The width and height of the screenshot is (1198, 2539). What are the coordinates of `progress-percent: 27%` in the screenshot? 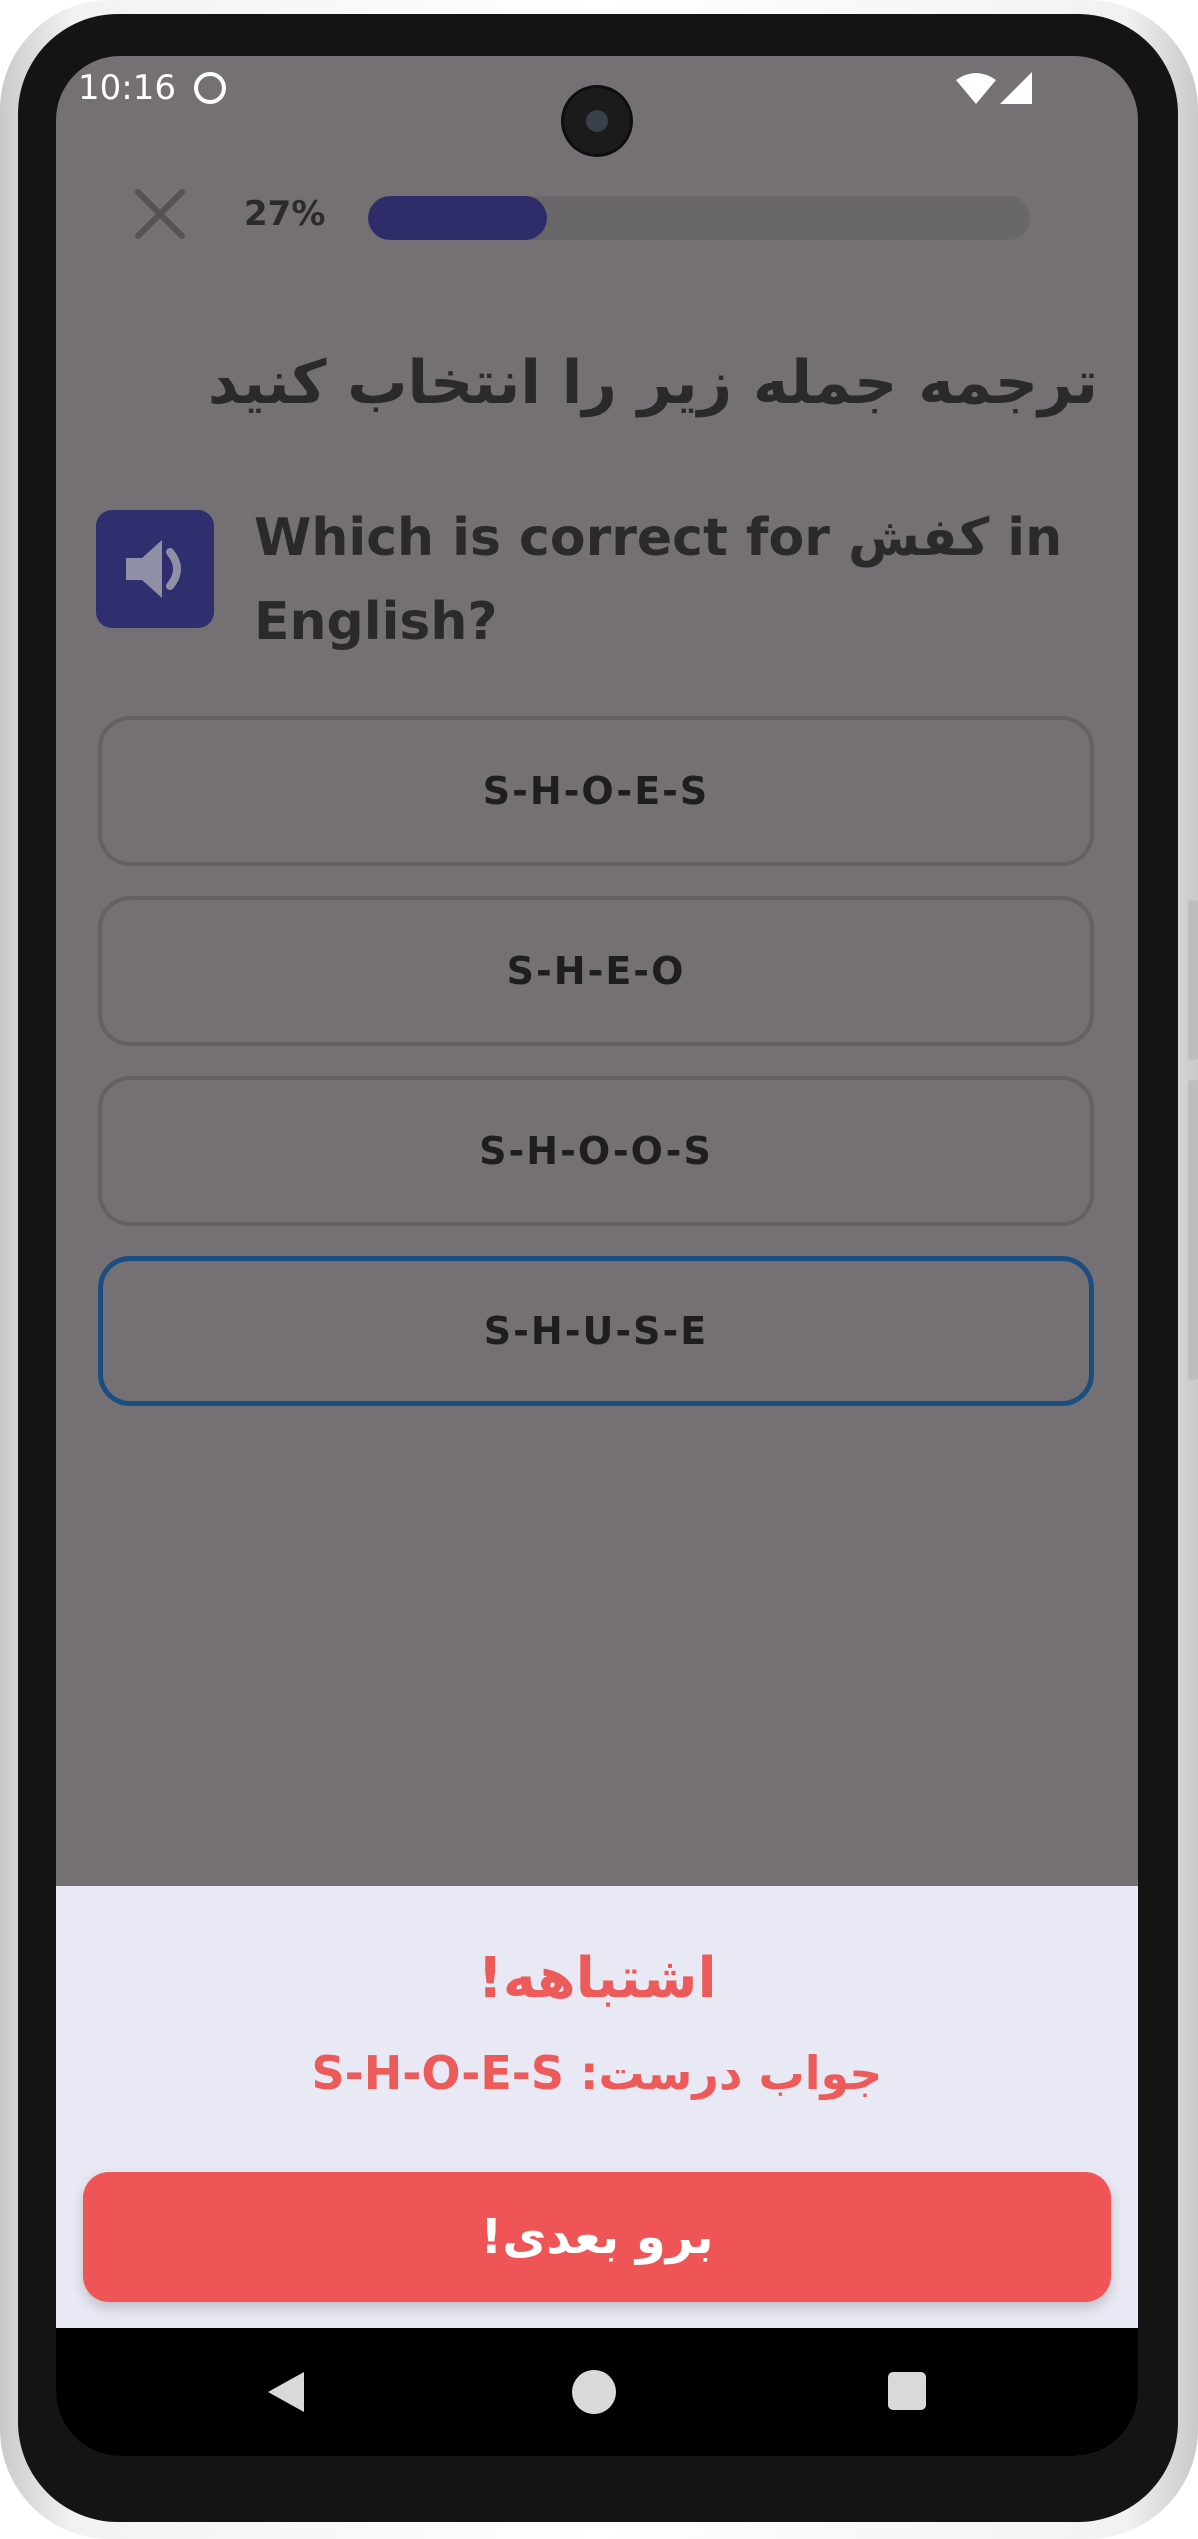 It's located at (285, 214).